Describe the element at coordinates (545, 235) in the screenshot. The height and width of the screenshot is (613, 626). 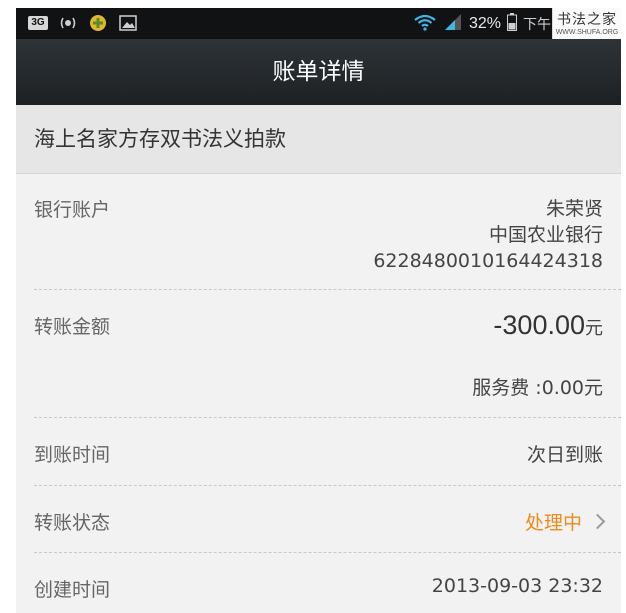
I see `bank-name: 中国农业银行` at that location.